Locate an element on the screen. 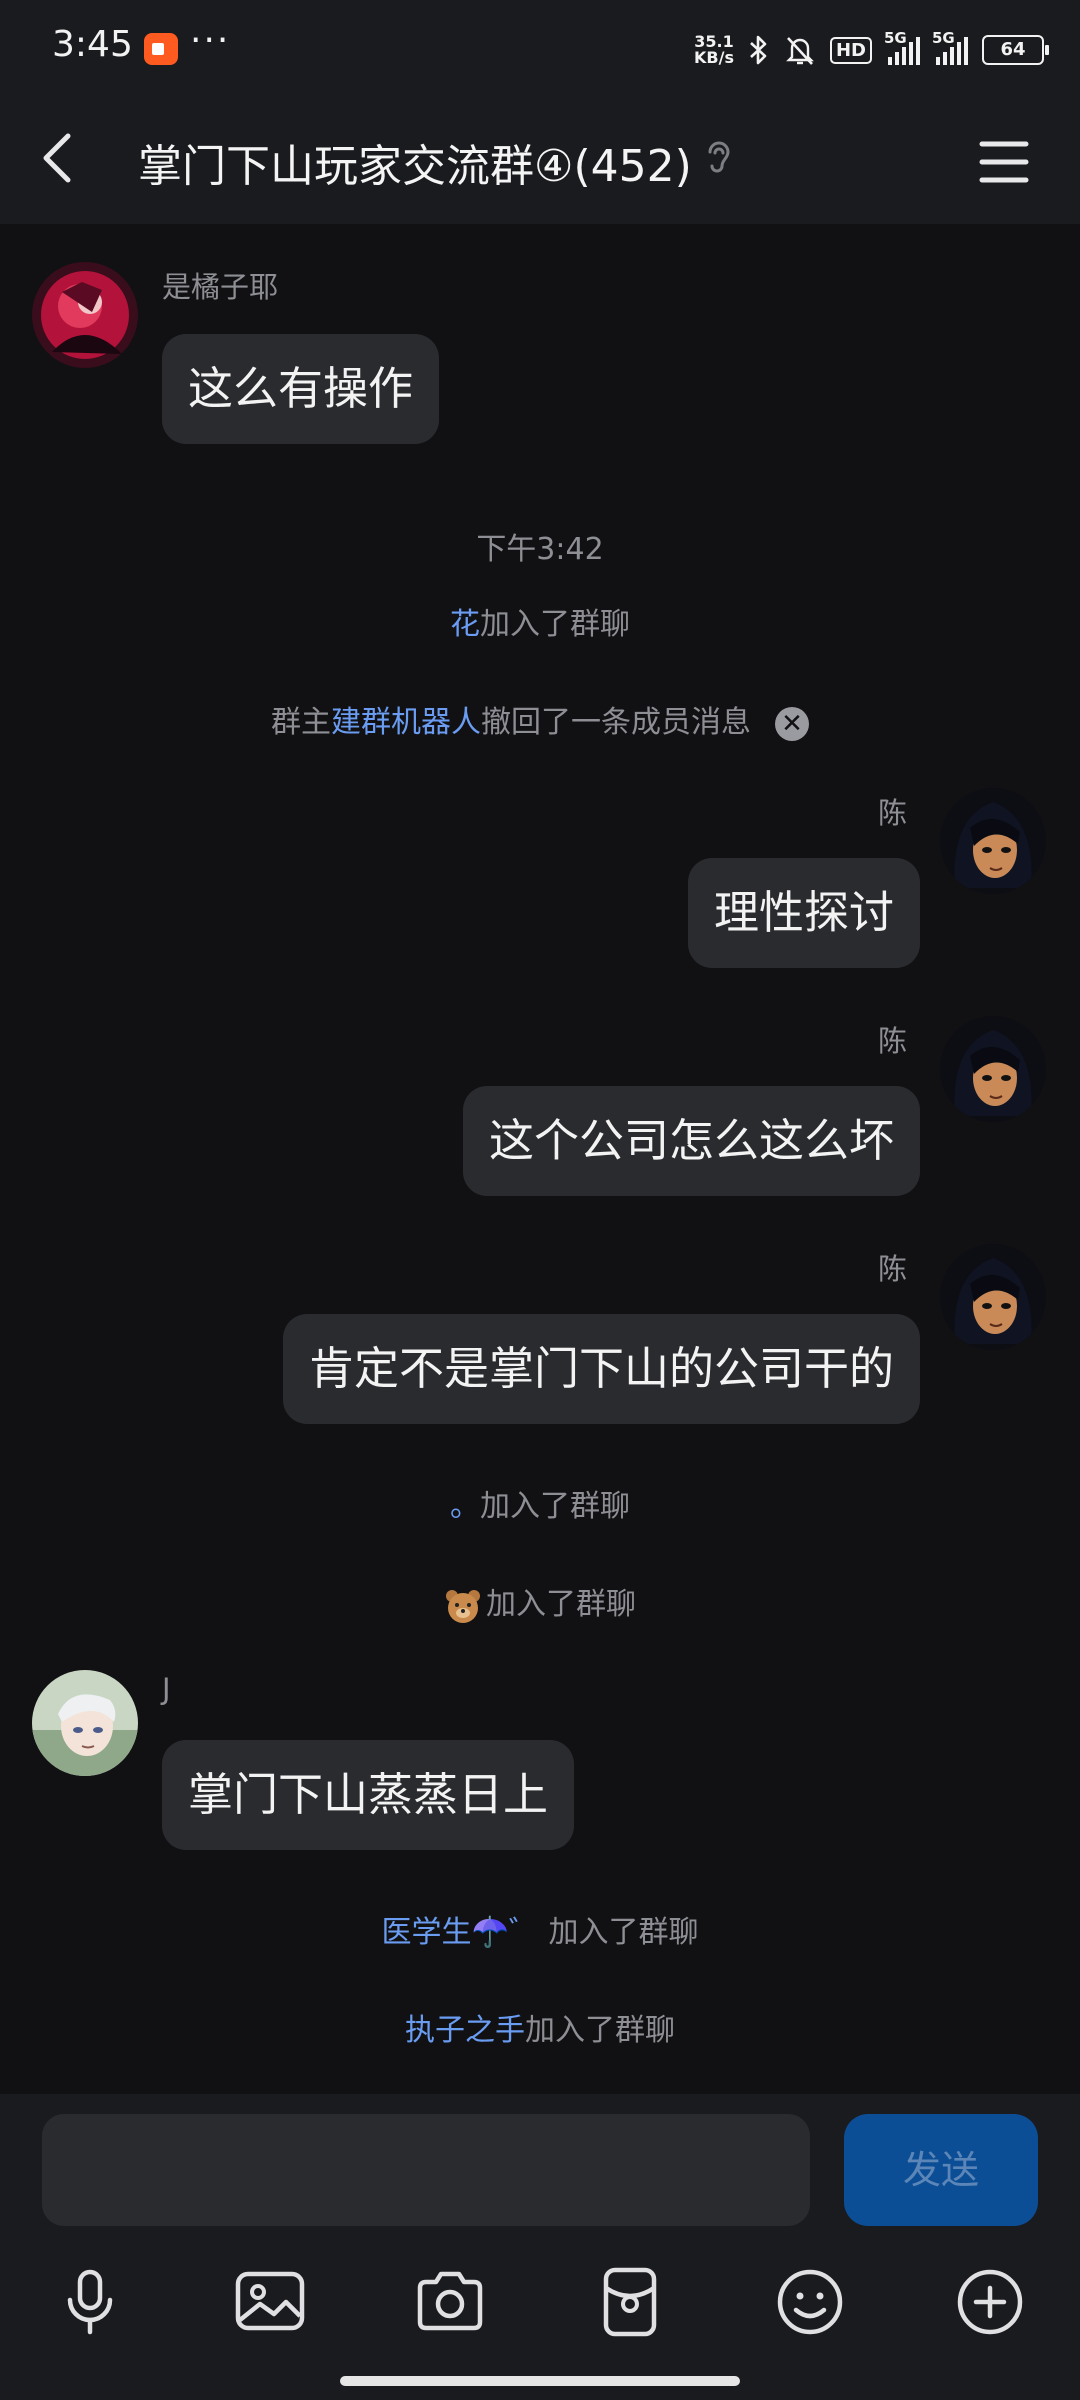 This screenshot has height=2400, width=1080. message-bubble: 肯定不是掌门下山的公司干的 is located at coordinates (601, 1369).